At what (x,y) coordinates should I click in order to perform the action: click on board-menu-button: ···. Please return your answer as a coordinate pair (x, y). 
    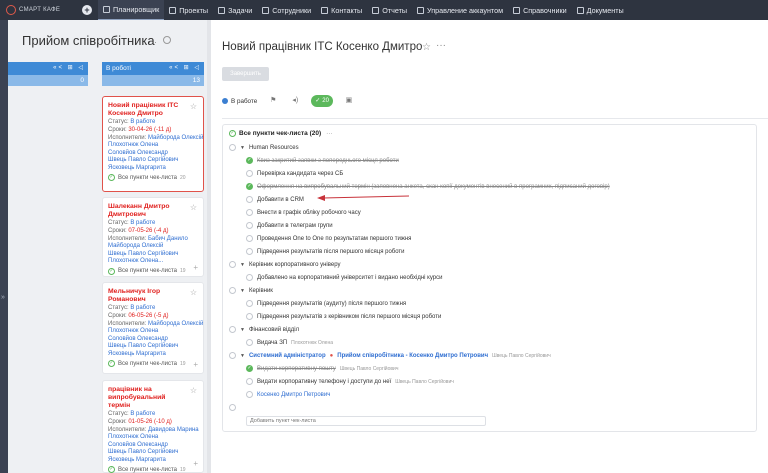
    Looking at the image, I should click on (152, 42).